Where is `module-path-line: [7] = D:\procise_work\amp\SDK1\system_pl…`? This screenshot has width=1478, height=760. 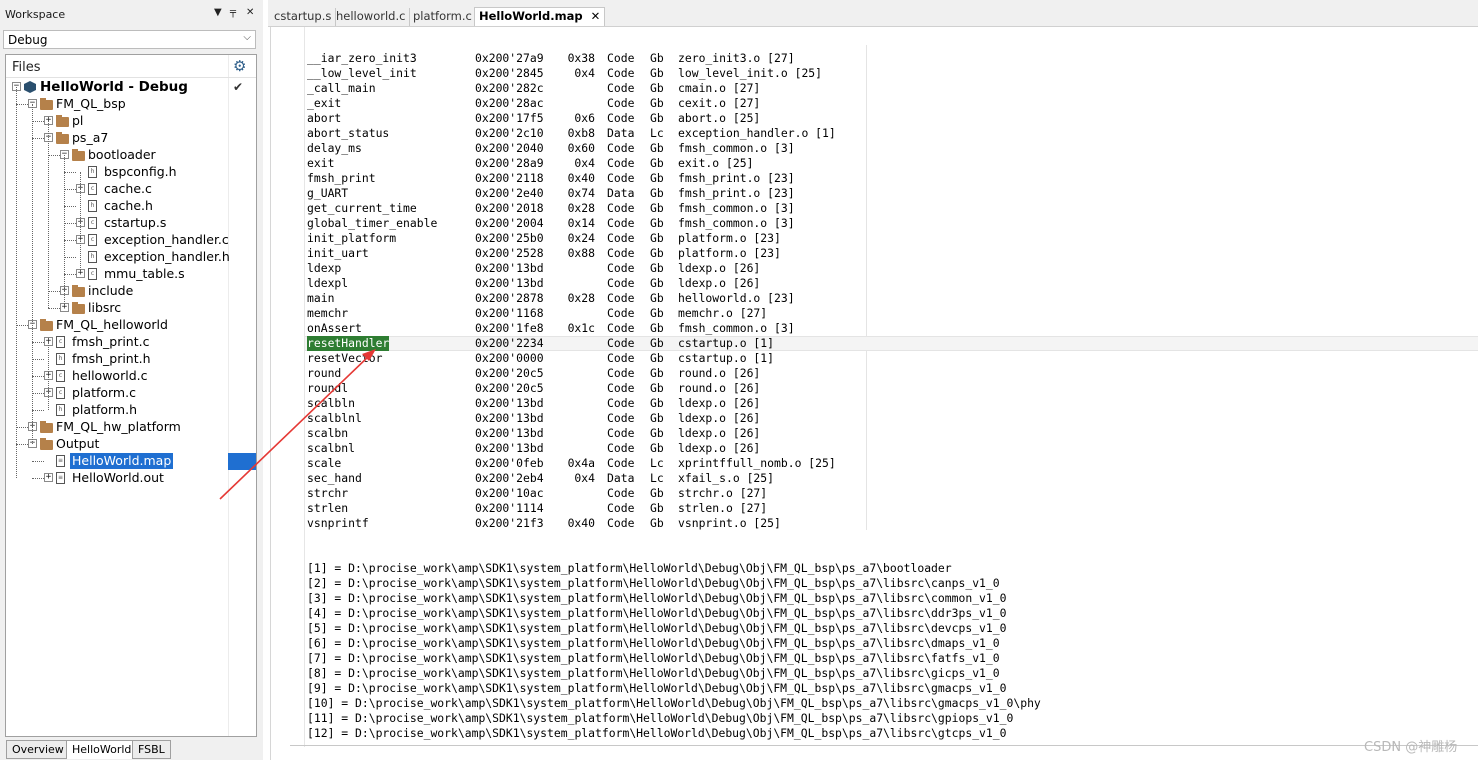 module-path-line: [7] = D:\procise_work\amp\SDK1\system_pl… is located at coordinates (653, 658).